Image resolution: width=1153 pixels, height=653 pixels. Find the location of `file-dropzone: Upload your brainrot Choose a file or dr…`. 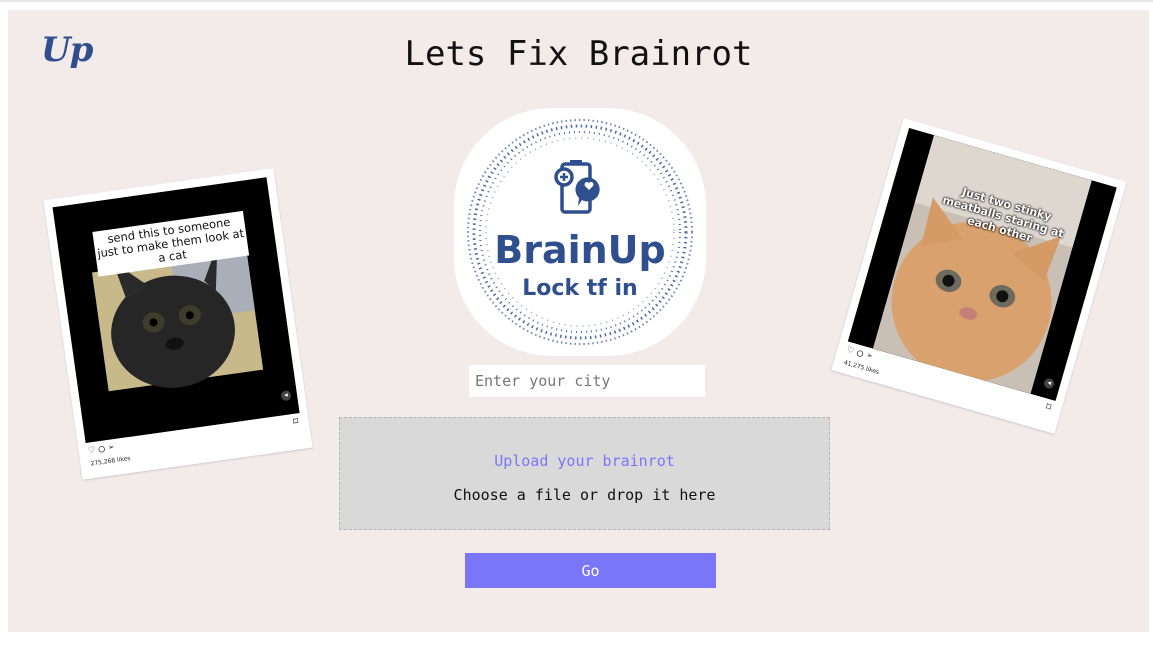

file-dropzone: Upload your brainrot Choose a file or dr… is located at coordinates (584, 473).